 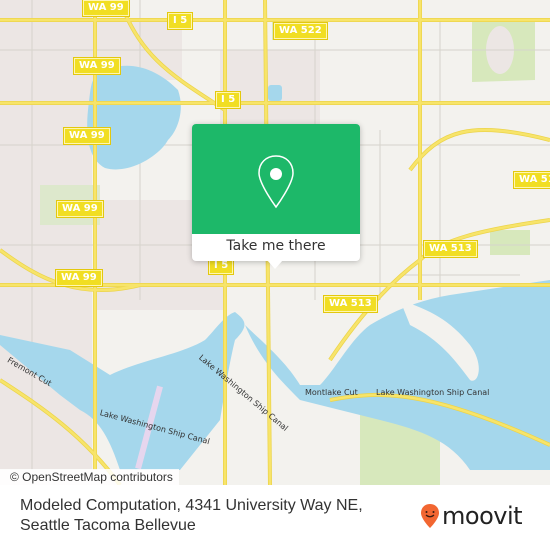 I want to click on route-shield-wa522: WA 522, so click(x=300, y=31).